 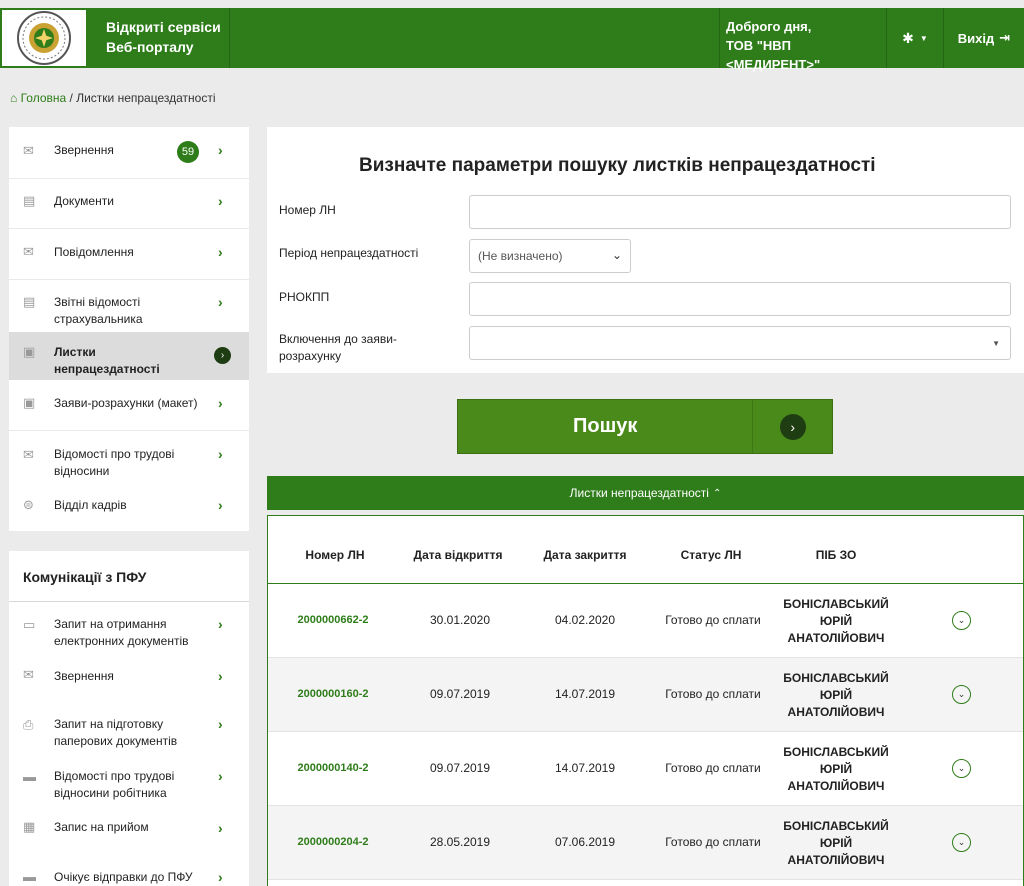 I want to click on comm-item-appeals: ✉ Звернення ›, so click(x=129, y=679).